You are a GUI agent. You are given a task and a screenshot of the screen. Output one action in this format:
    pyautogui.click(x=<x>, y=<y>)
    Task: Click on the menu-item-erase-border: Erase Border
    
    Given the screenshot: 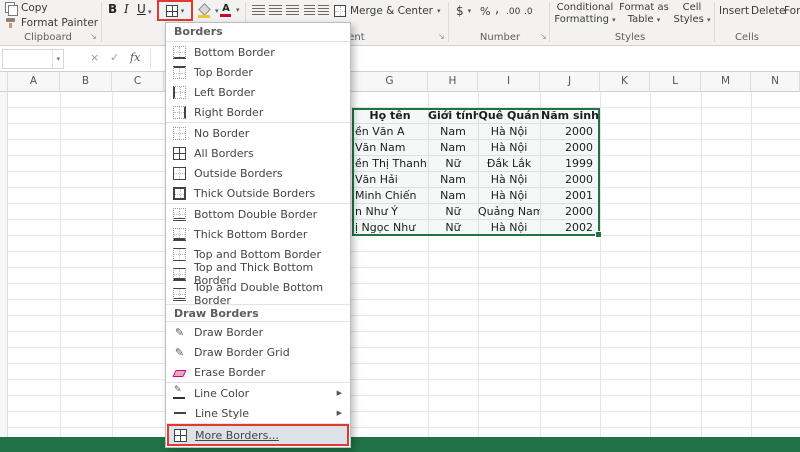 What is the action you would take?
    pyautogui.click(x=258, y=372)
    